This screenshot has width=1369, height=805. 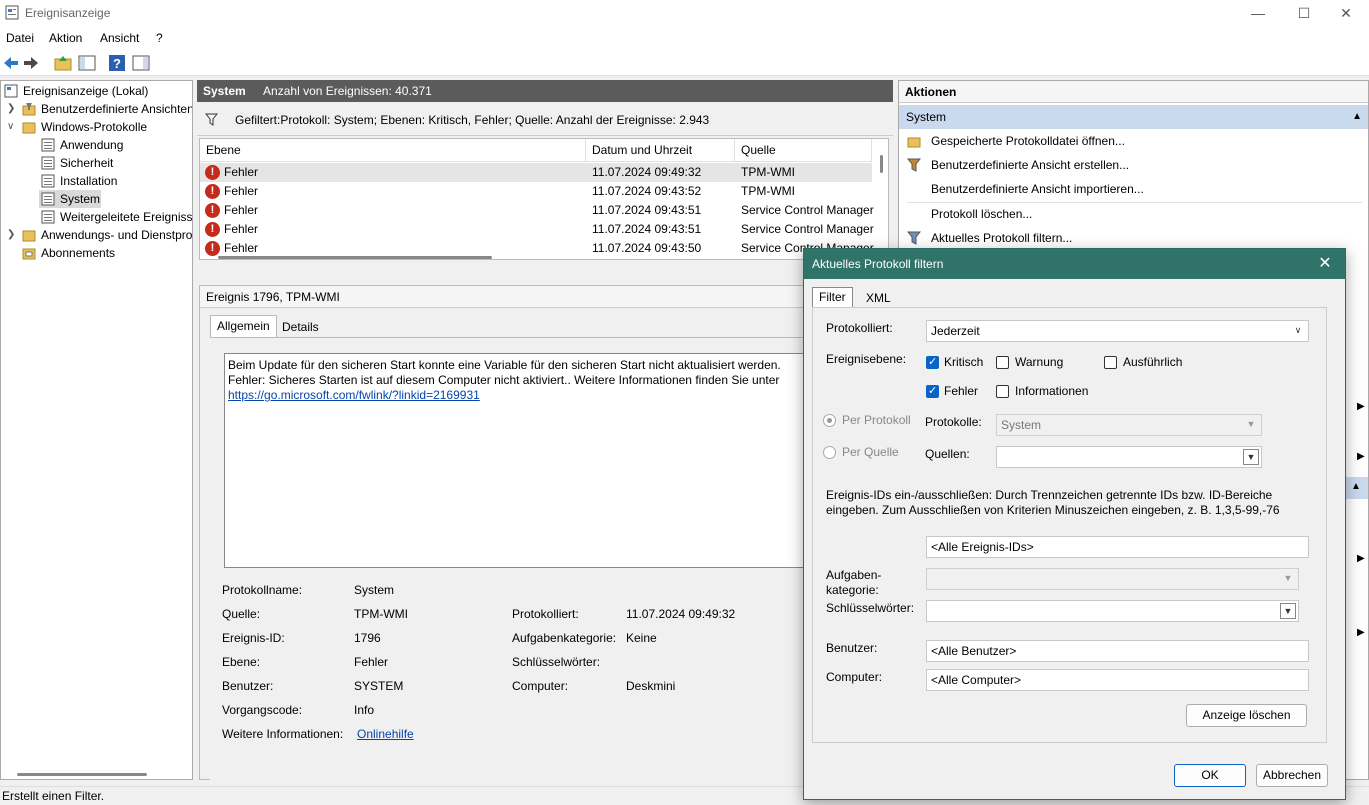 I want to click on log-title: System, so click(x=224, y=91).